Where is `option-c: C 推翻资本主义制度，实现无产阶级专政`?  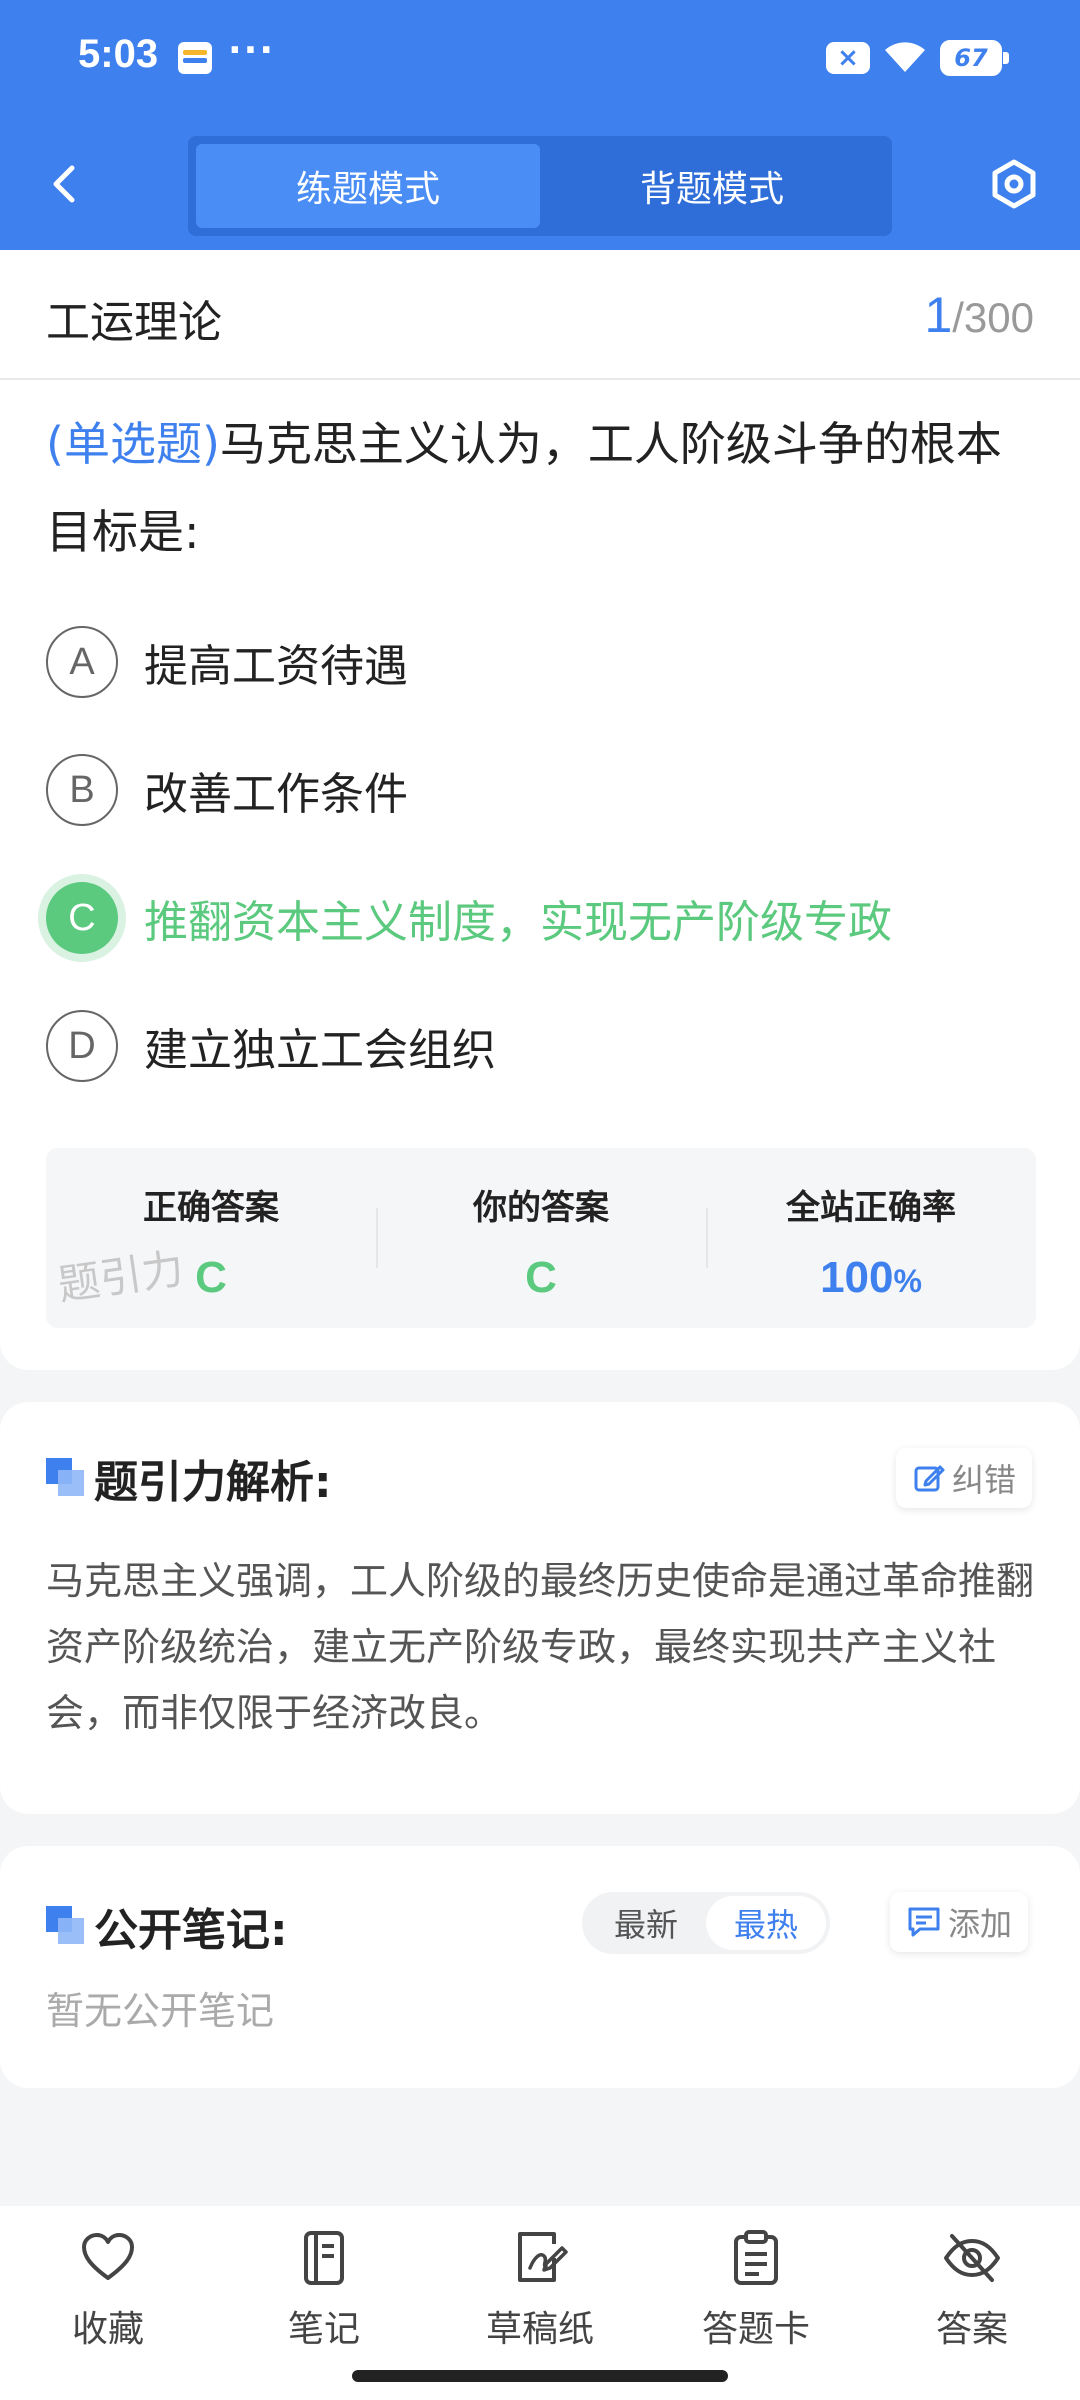 option-c: C 推翻资本主义制度，实现无产阶级专政 is located at coordinates (541, 918).